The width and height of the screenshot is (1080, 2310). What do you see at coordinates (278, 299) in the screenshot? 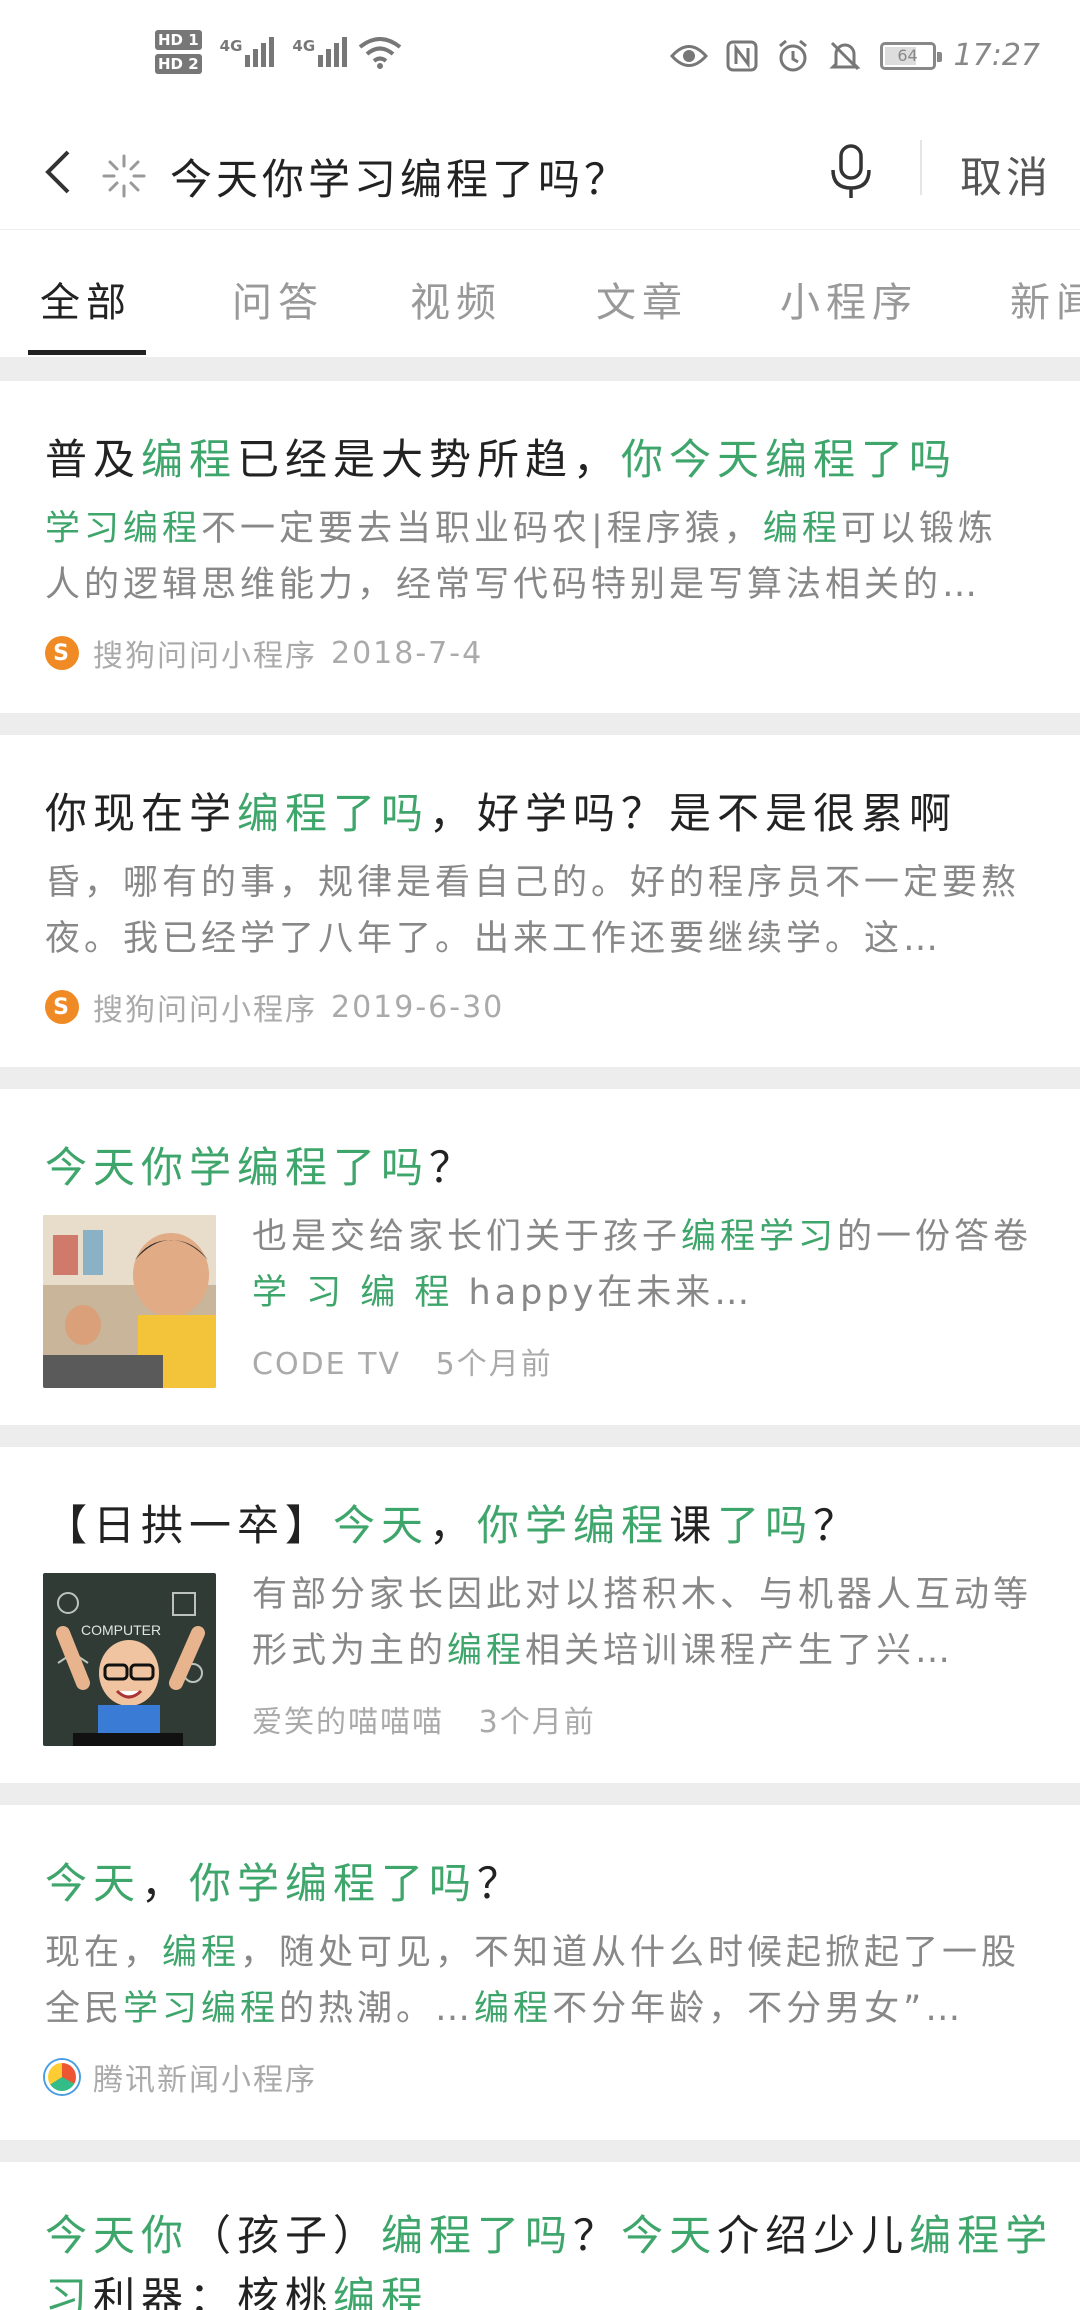
I see `tab-qa: 问答` at bounding box center [278, 299].